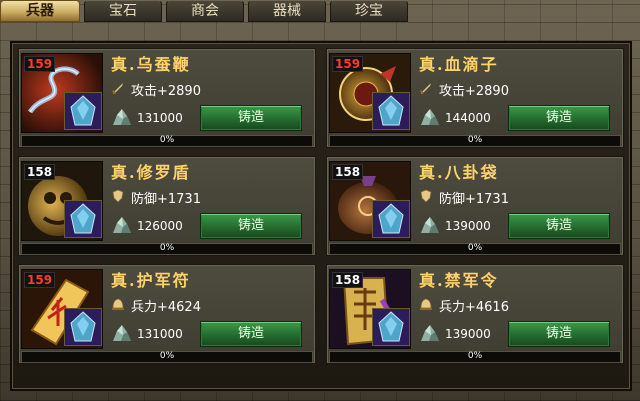 The height and width of the screenshot is (401, 640). Describe the element at coordinates (160, 226) in the screenshot. I see `ore-cost: 126000` at that location.